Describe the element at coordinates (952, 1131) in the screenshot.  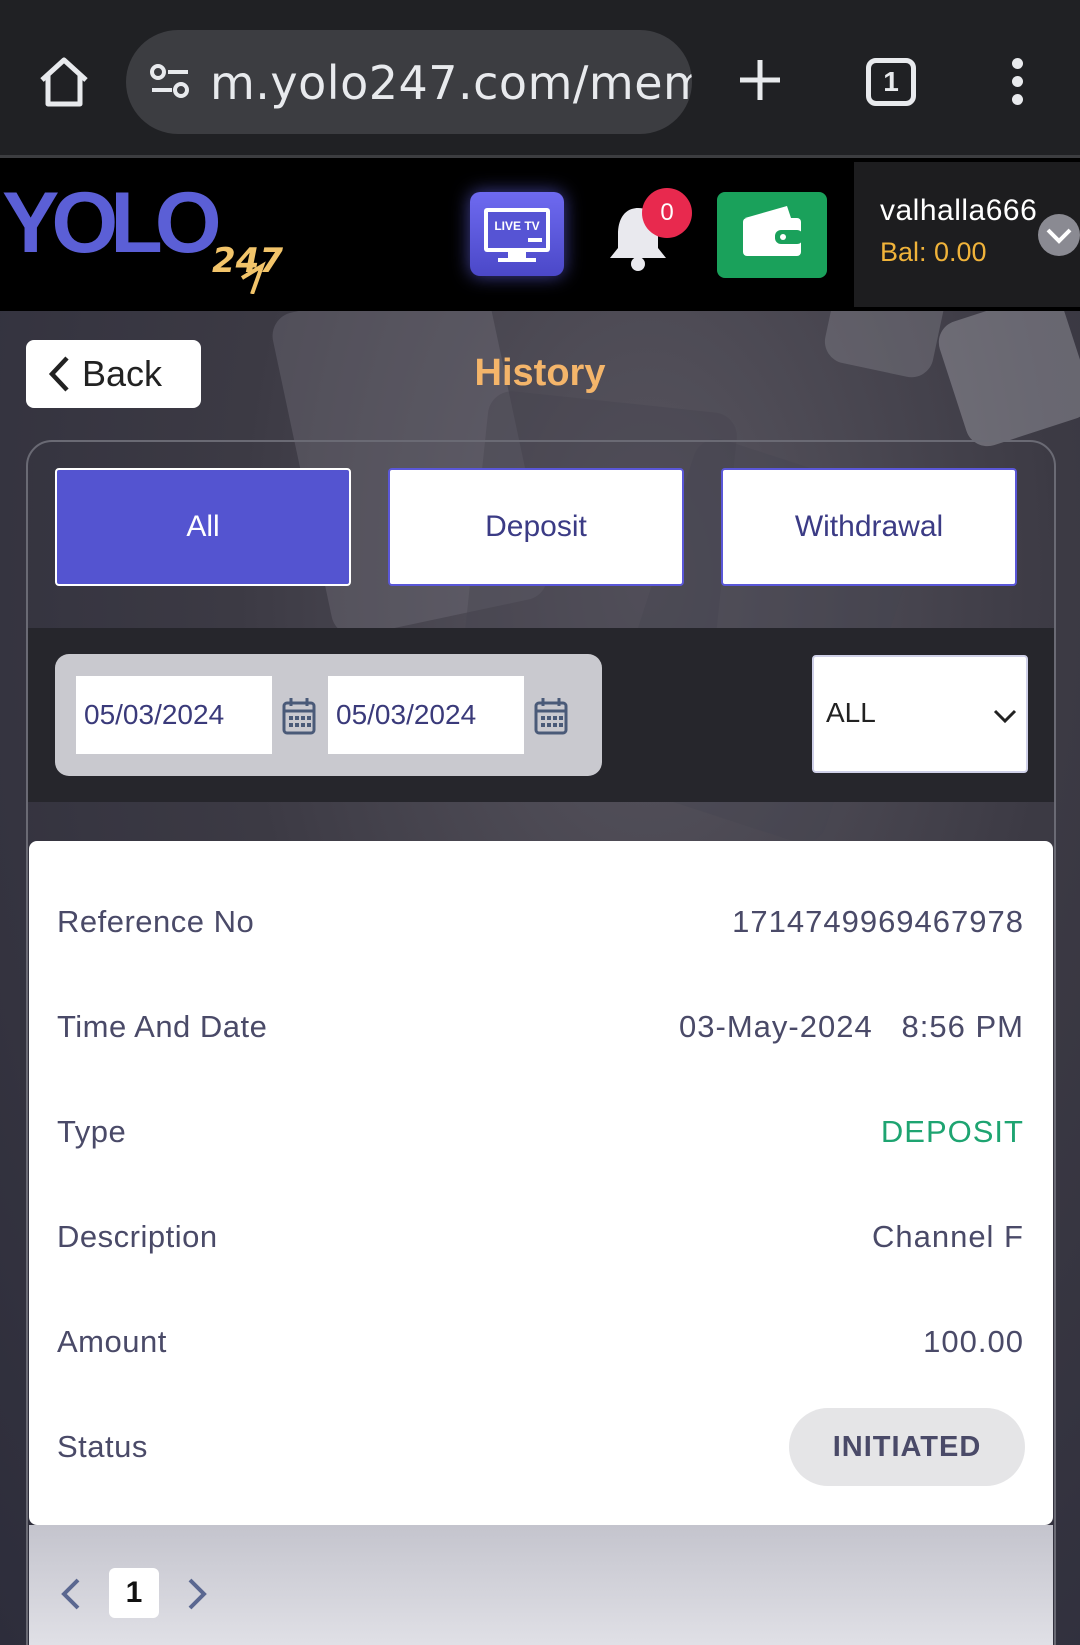
I see `type-value: DEPOSIT` at that location.